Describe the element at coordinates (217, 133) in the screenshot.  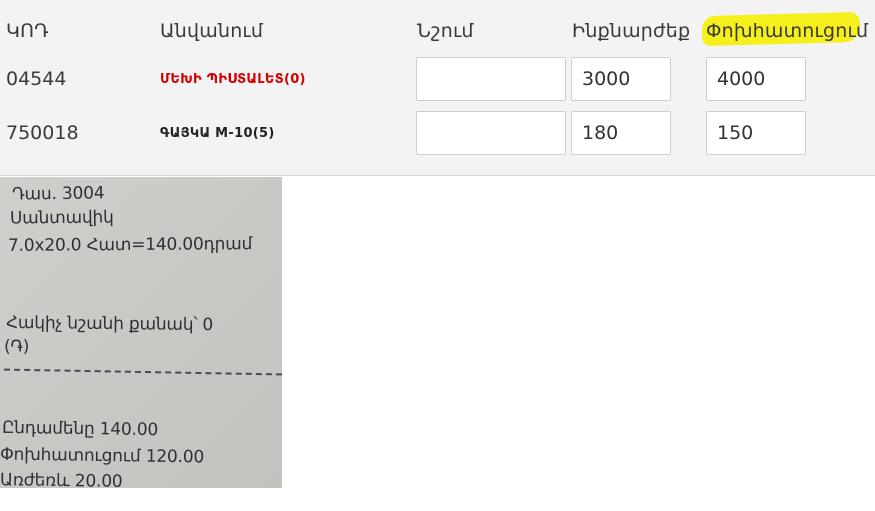
I see `row-2-name: ԳԱՅԿԱ M-10(5)` at that location.